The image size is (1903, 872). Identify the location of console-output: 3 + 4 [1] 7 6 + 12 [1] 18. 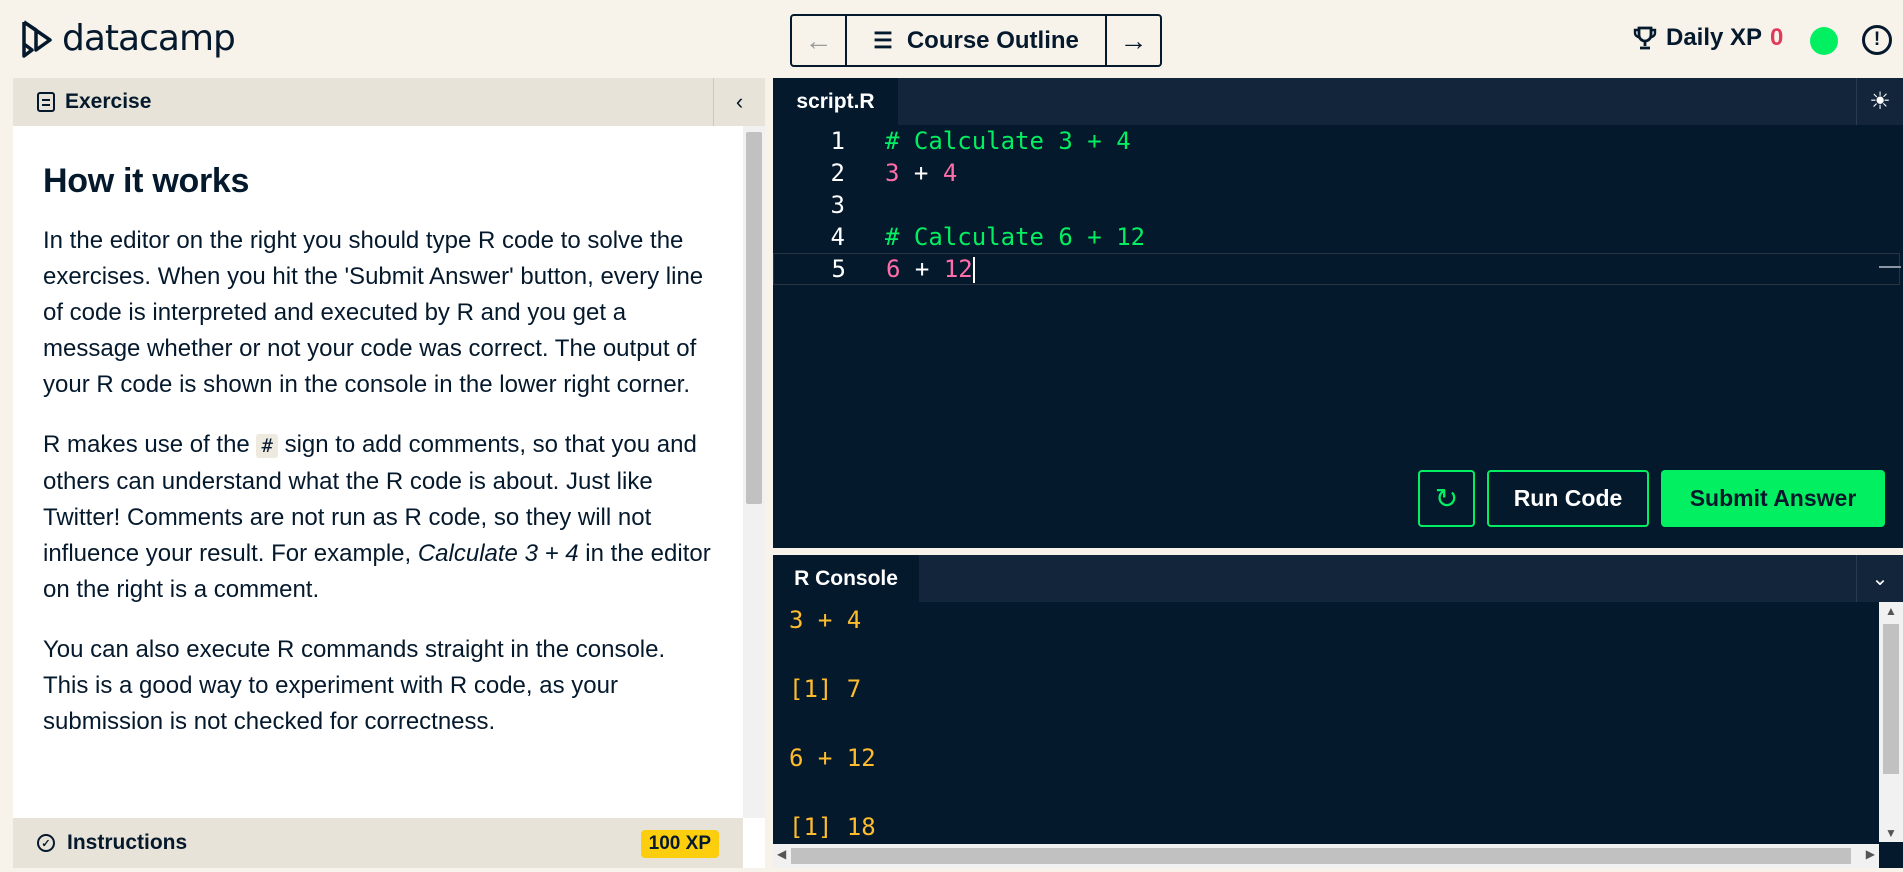
(832, 737).